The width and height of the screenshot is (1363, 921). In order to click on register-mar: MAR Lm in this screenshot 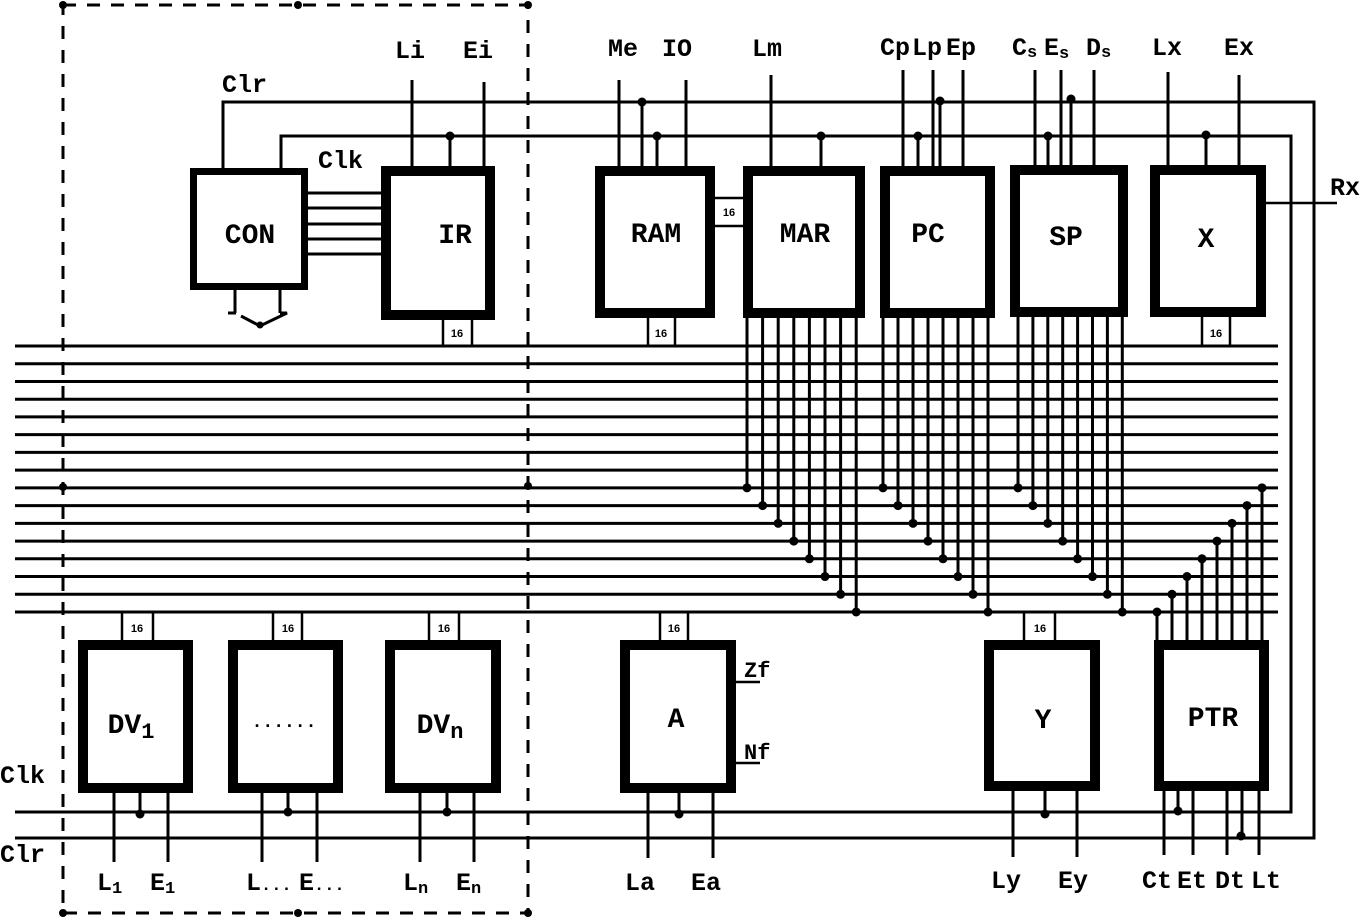, I will do `click(804, 176)`.